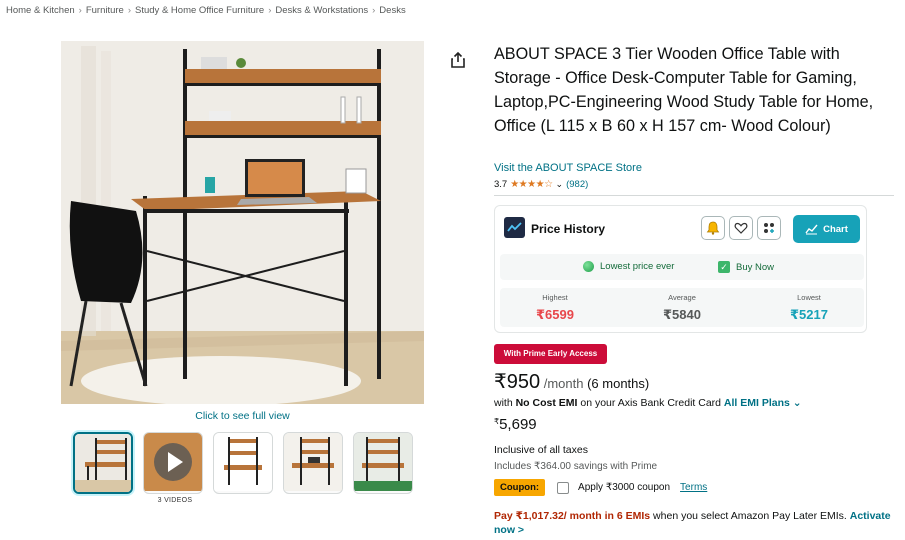 This screenshot has width=905, height=540. What do you see at coordinates (568, 168) in the screenshot?
I see `store-link: Visit the ABOUT SPACE Store` at bounding box center [568, 168].